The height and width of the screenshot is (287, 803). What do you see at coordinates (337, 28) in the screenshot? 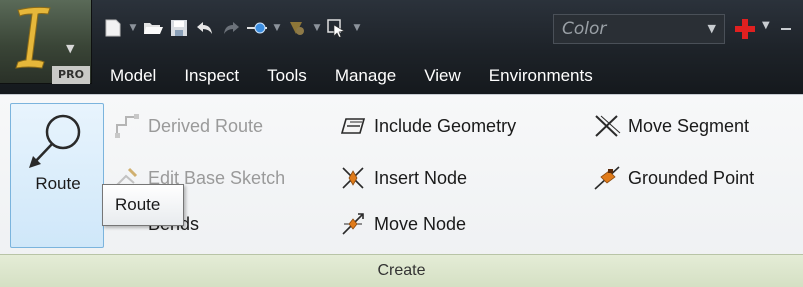
I see `select-icon` at bounding box center [337, 28].